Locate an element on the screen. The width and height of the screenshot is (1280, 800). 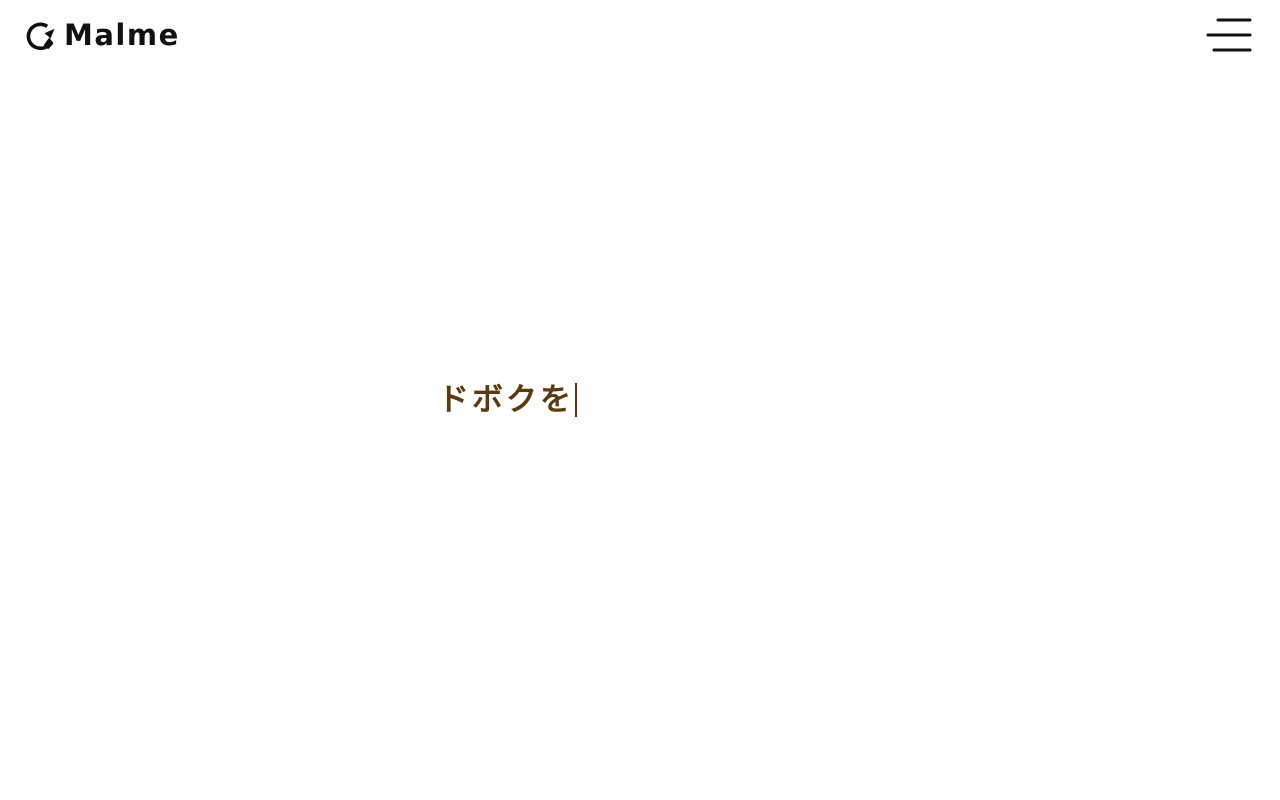
brand-logo-link: Malme is located at coordinates (102, 35).